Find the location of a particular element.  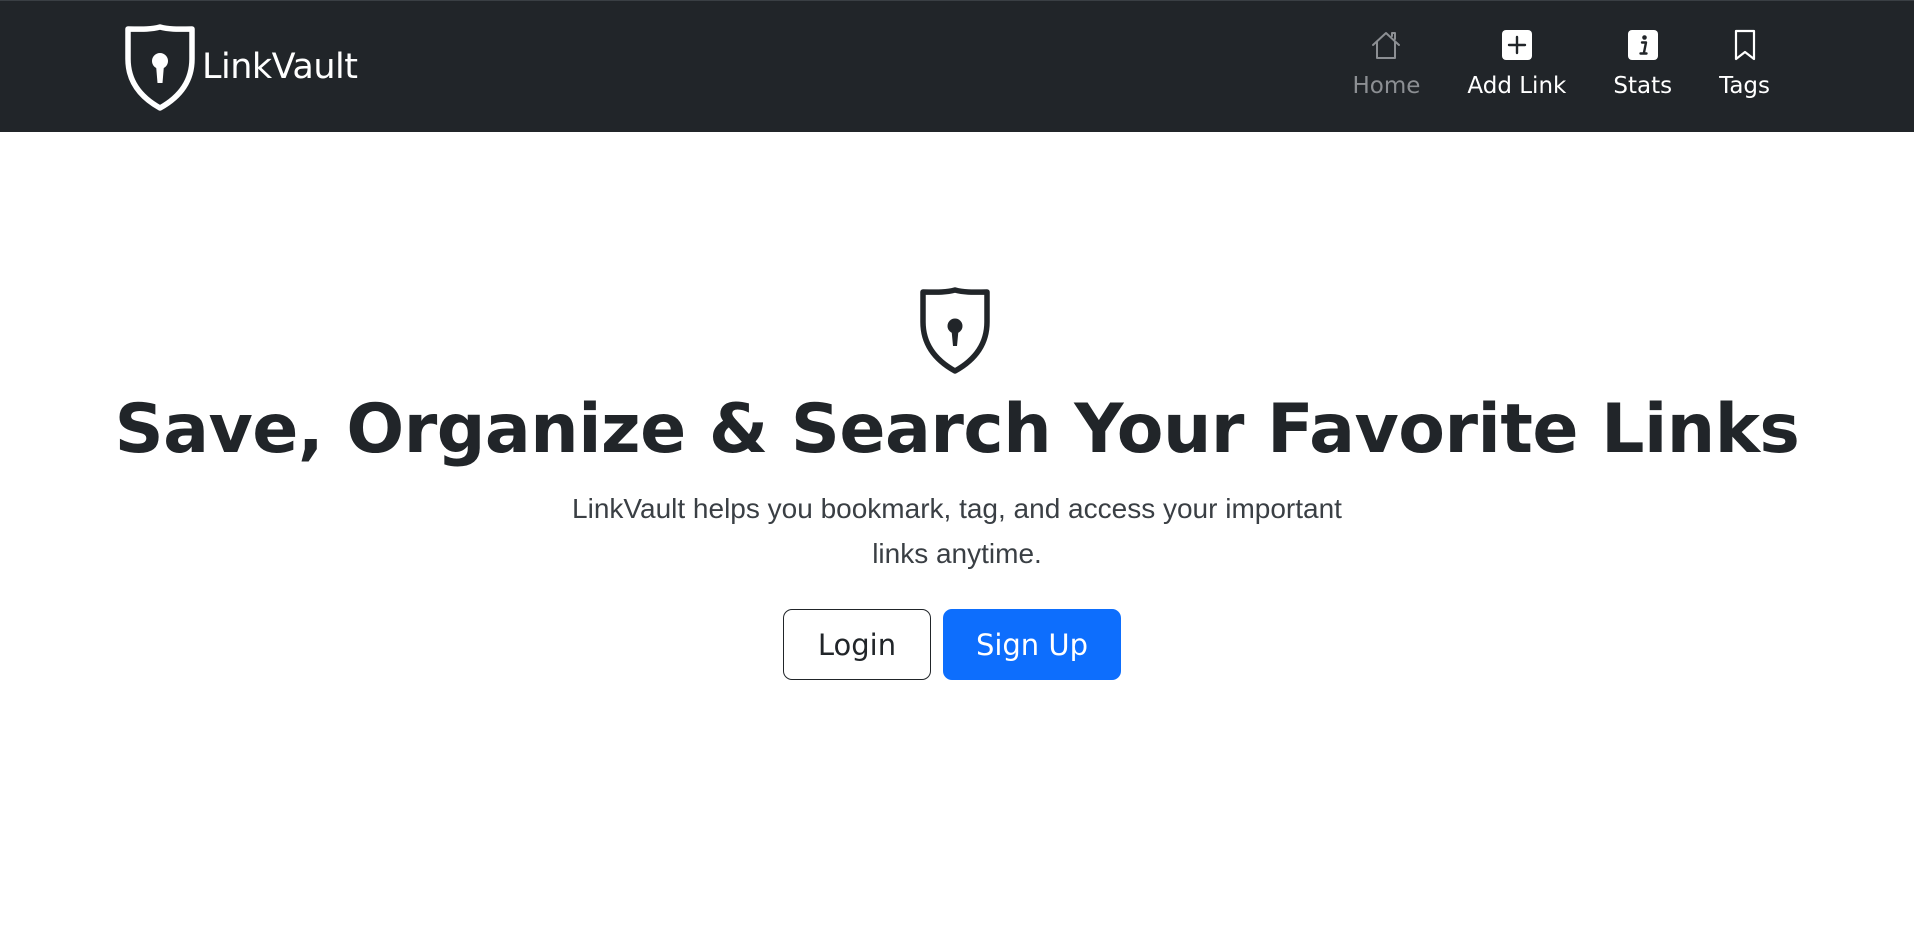

nav-label-home: Home is located at coordinates (1386, 86).